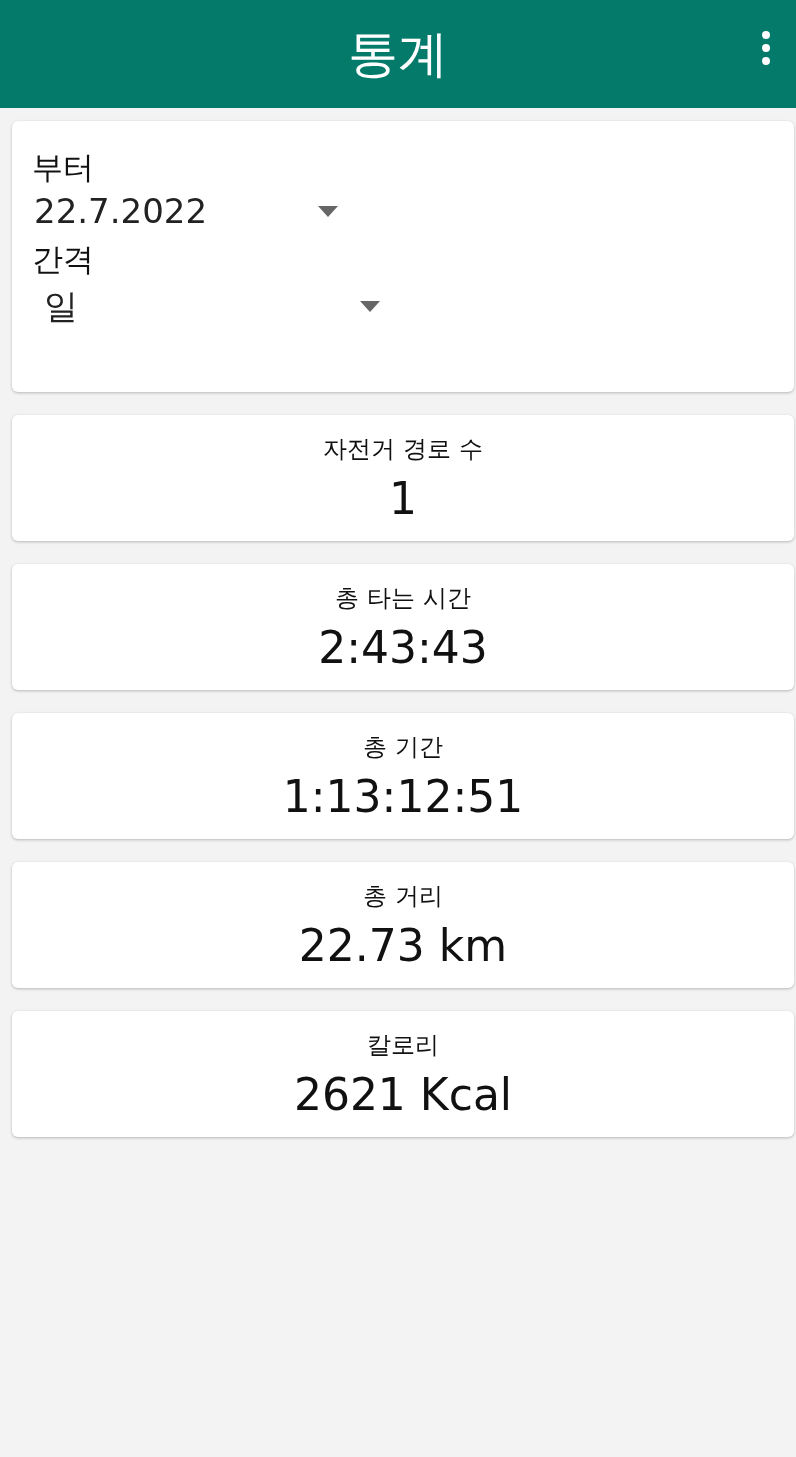 The width and height of the screenshot is (796, 1457). What do you see at coordinates (766, 48) in the screenshot?
I see `menu-icon` at bounding box center [766, 48].